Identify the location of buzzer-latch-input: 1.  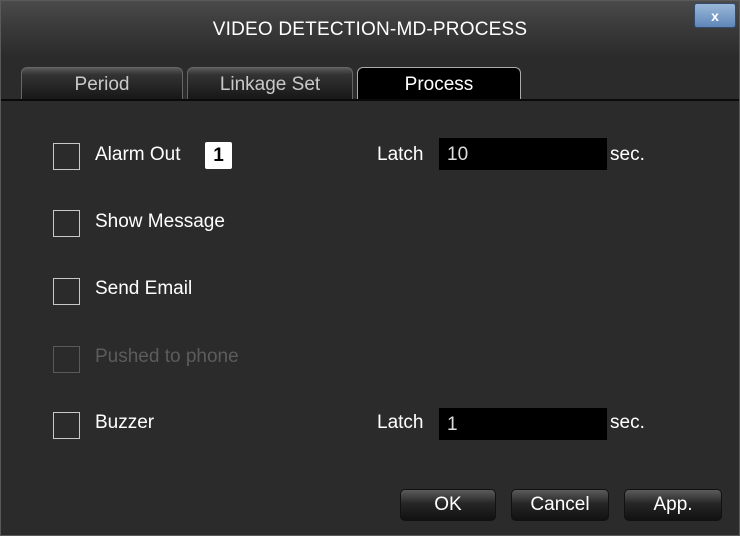
(523, 424).